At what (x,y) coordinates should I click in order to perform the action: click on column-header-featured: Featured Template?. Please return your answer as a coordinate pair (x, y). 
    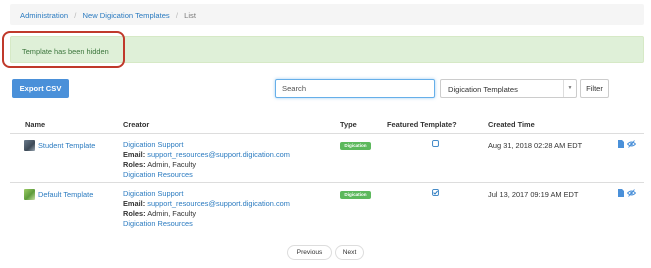
    Looking at the image, I should click on (422, 124).